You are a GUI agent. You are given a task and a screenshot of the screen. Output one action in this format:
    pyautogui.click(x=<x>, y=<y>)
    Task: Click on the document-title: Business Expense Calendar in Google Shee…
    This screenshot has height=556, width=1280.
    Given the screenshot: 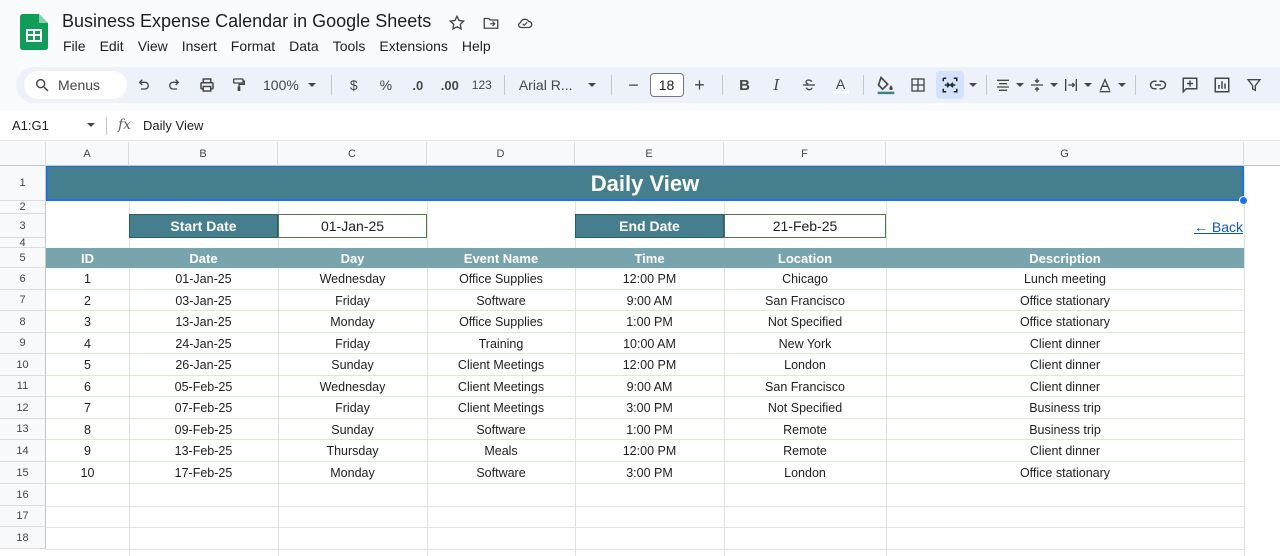 What is the action you would take?
    pyautogui.click(x=246, y=21)
    